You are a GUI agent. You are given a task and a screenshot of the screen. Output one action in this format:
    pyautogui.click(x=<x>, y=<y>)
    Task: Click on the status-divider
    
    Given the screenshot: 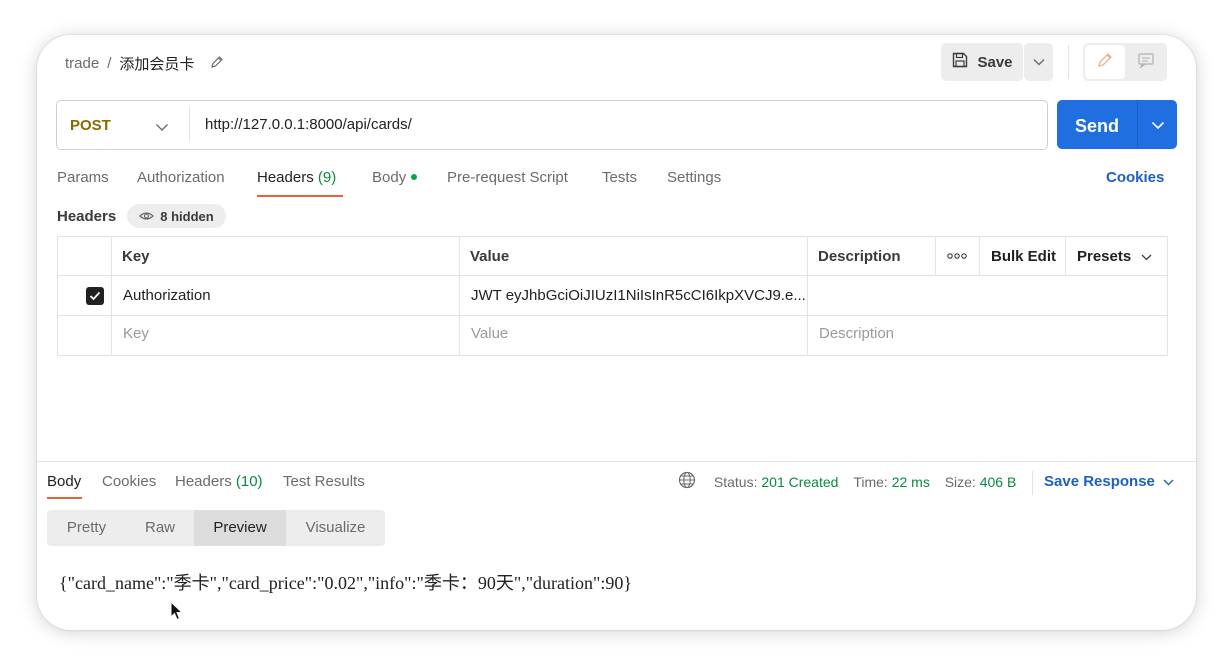 What is the action you would take?
    pyautogui.click(x=1032, y=483)
    